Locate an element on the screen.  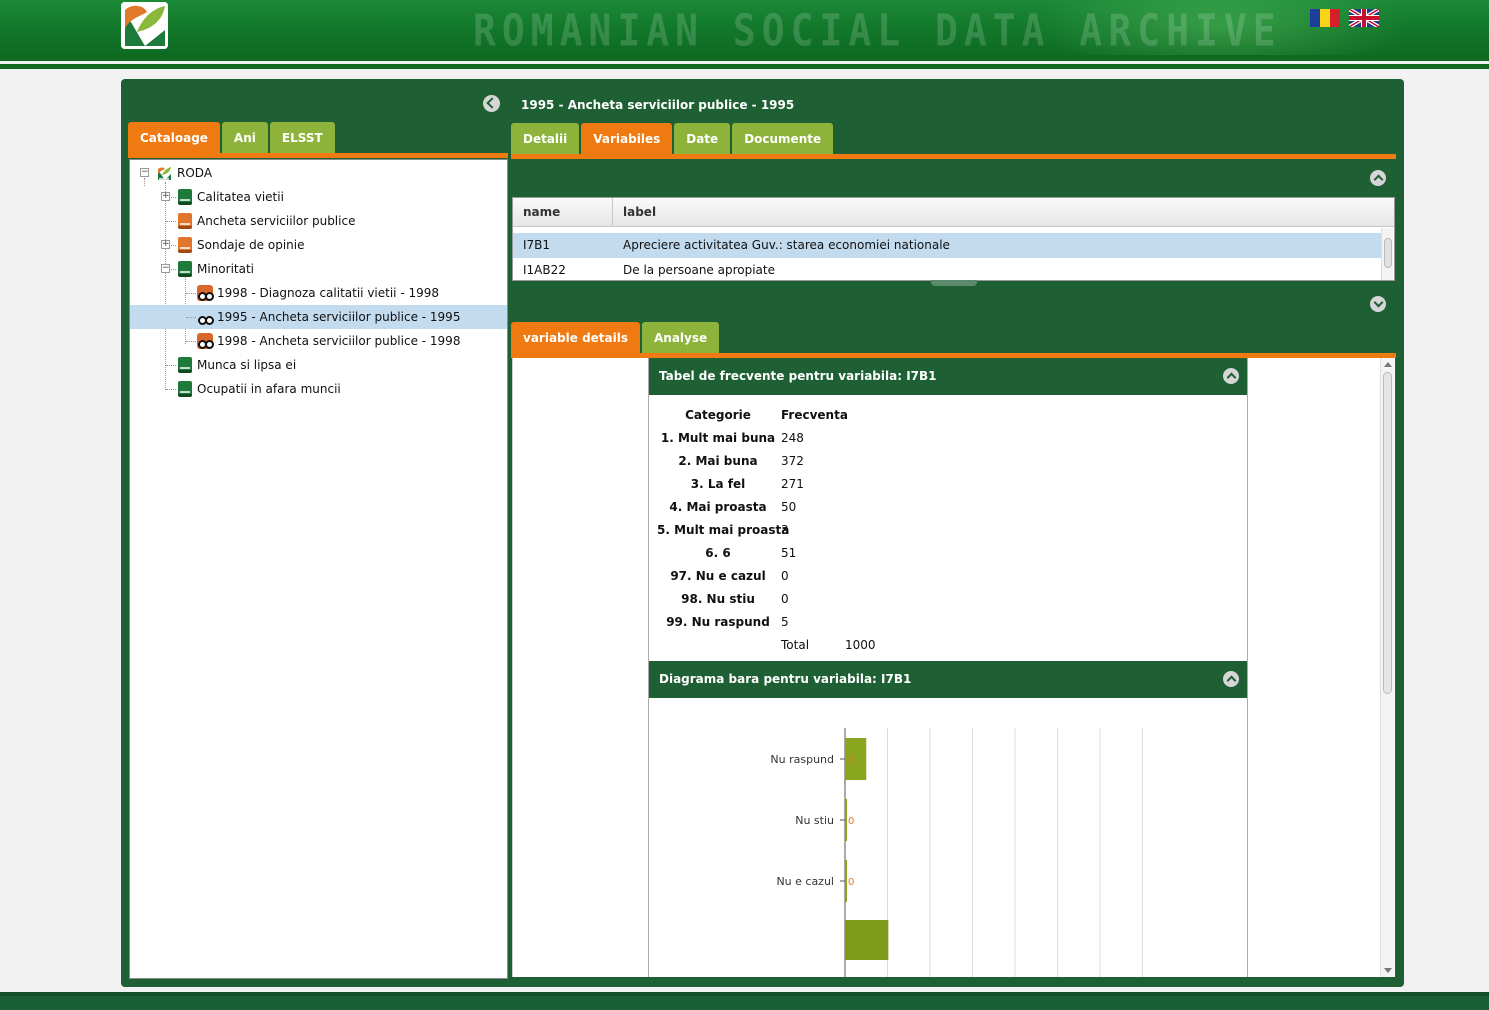
catalog-tabs: Cataloage Ani ELSST is located at coordinates (231, 138).